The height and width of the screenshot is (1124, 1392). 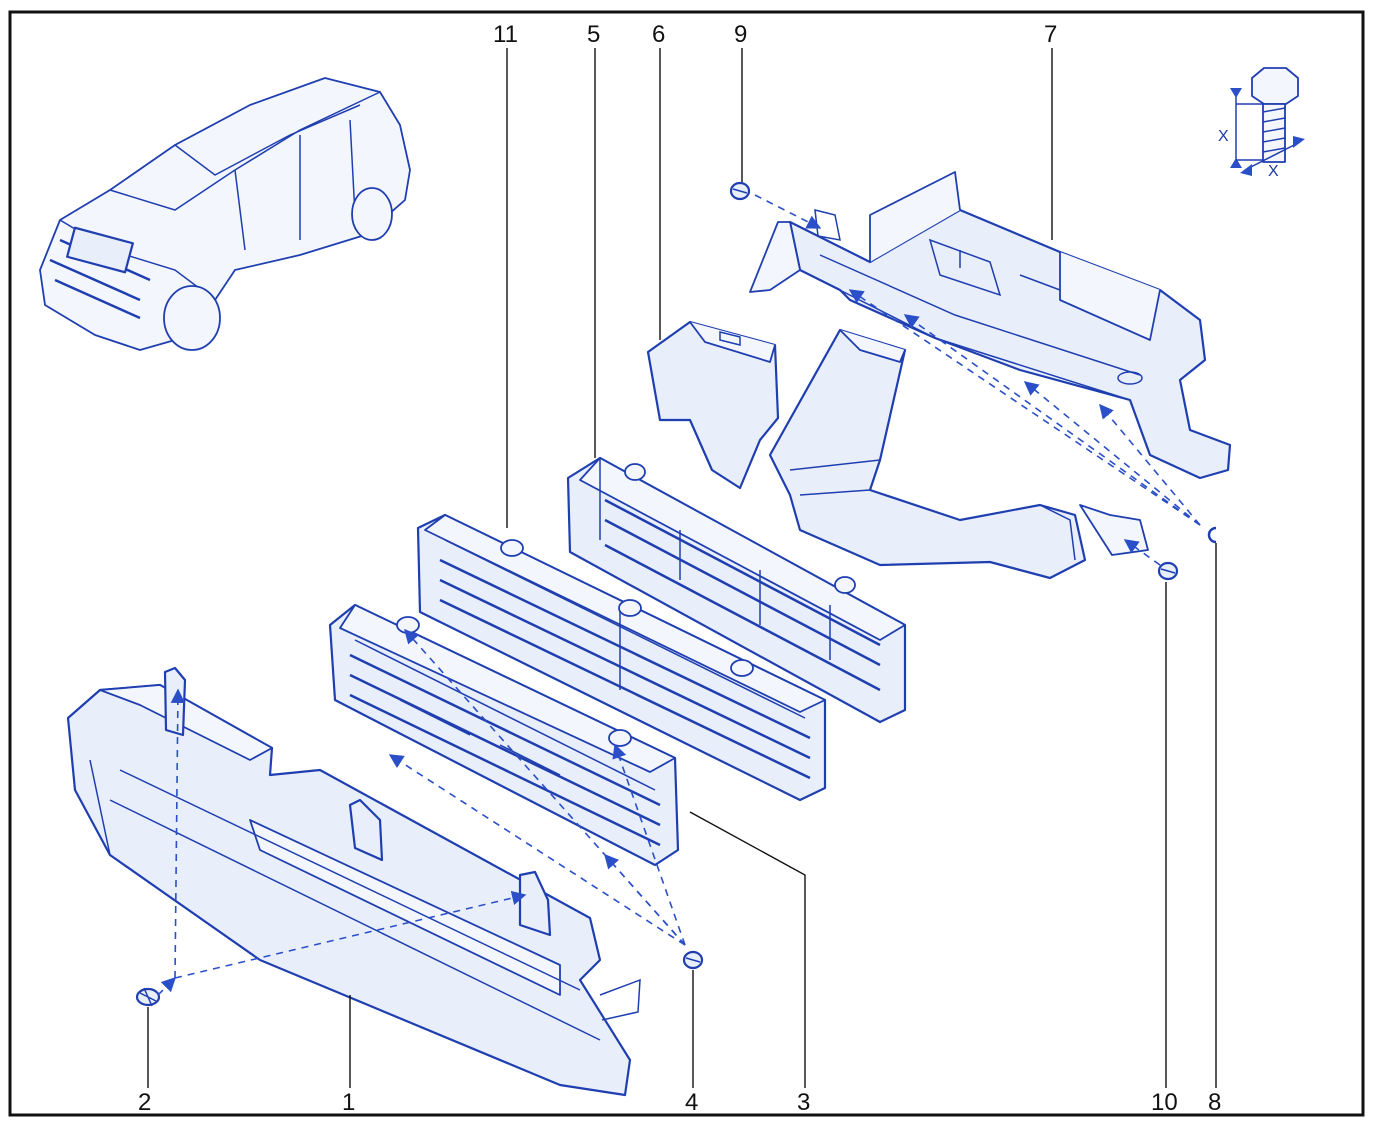 What do you see at coordinates (1223, 136) in the screenshot?
I see `dimension-x-vertical: X` at bounding box center [1223, 136].